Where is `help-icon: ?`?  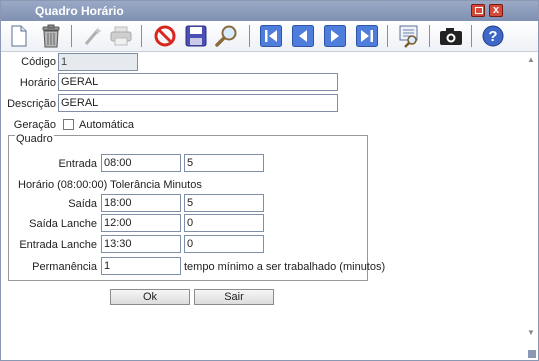
help-icon: ? is located at coordinates (493, 36).